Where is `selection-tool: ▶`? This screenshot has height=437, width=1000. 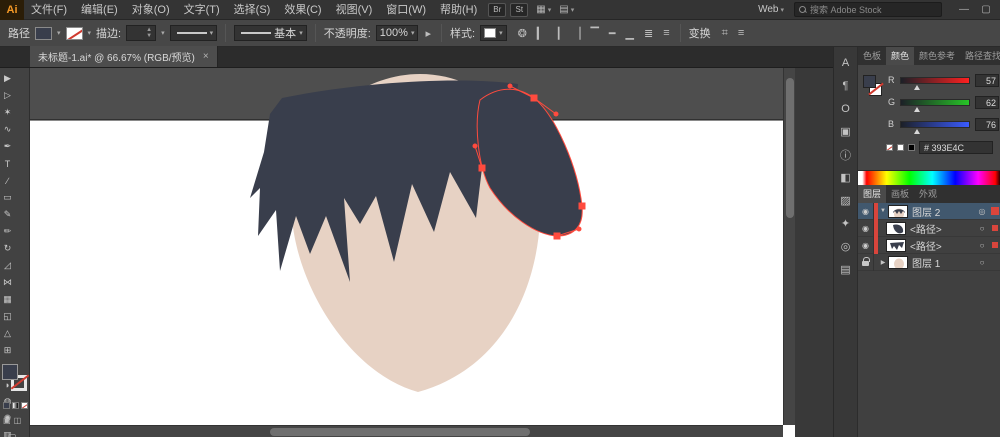
selection-tool: ▶ is located at coordinates (7, 78).